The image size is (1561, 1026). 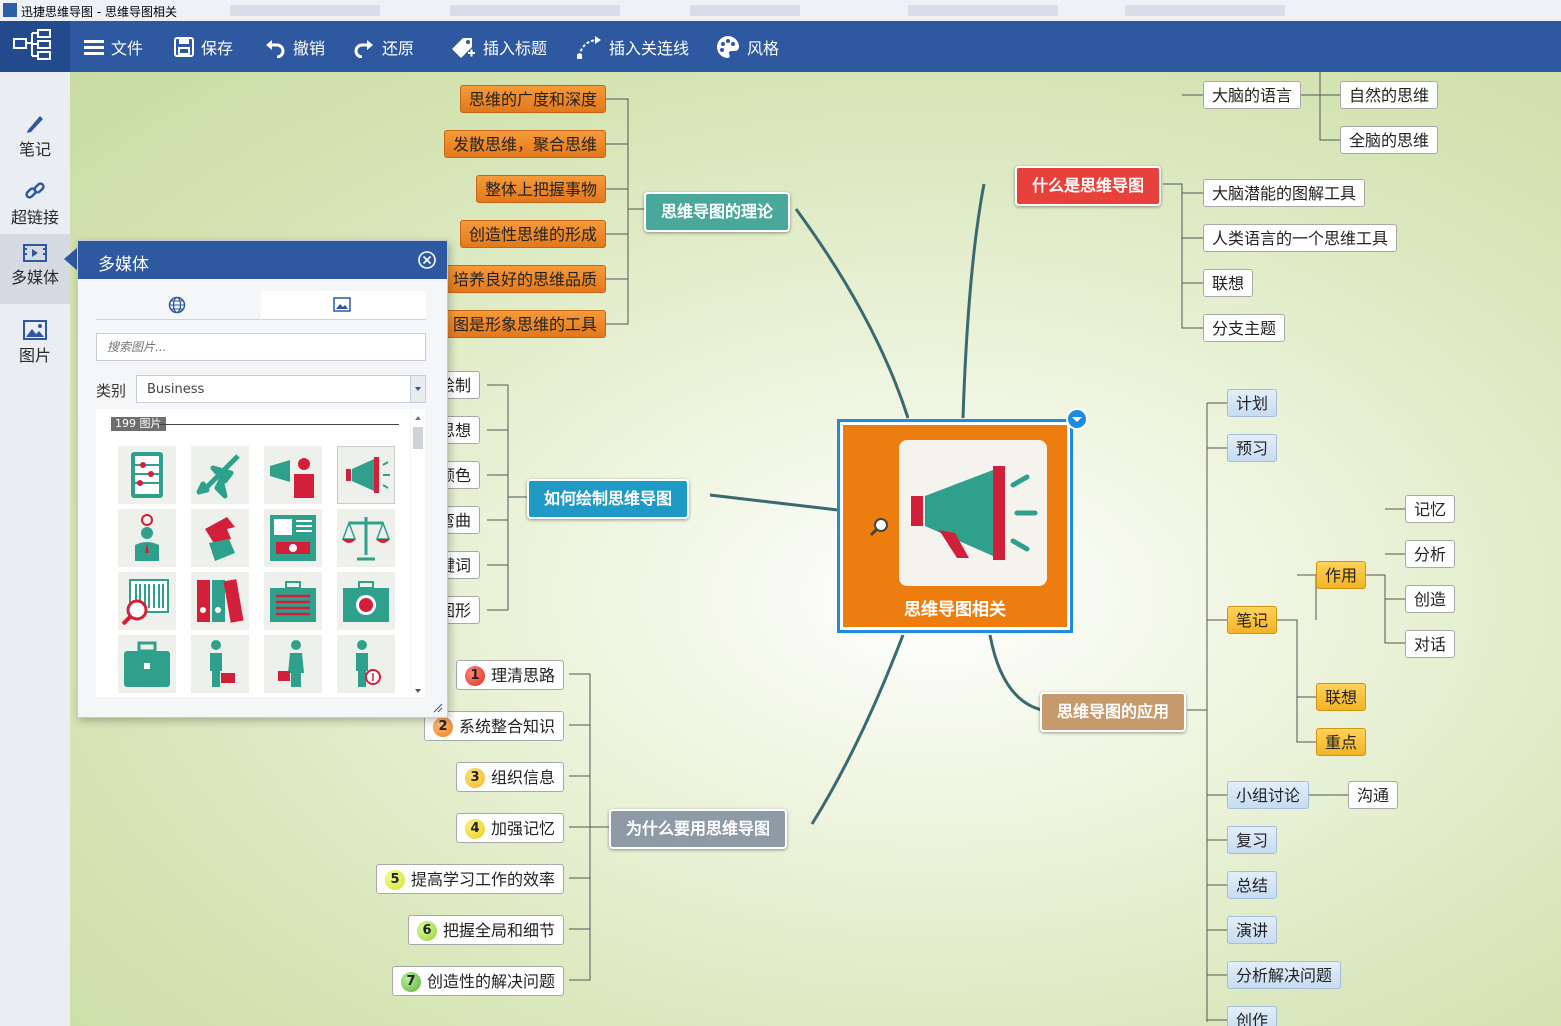 What do you see at coordinates (1268, 795) in the screenshot?
I see `application-child-node: 小组讨论` at bounding box center [1268, 795].